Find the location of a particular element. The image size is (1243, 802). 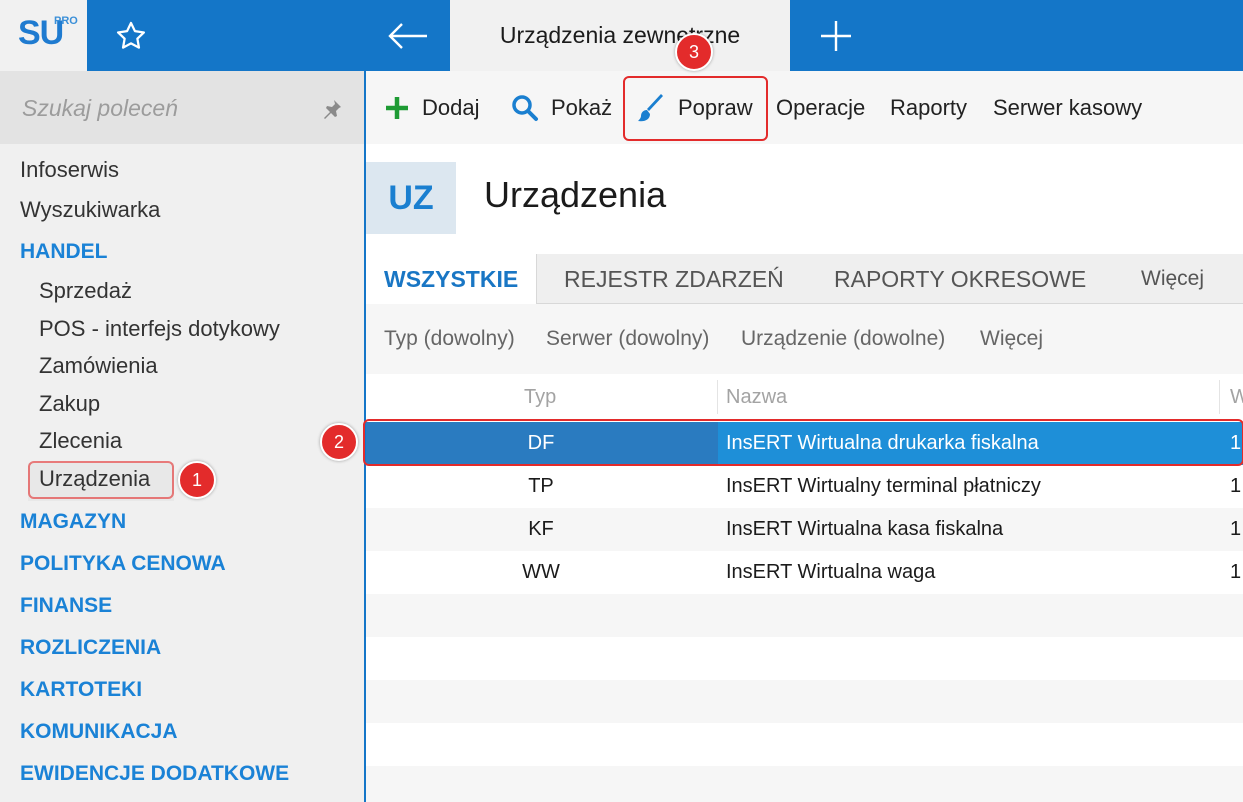

tab-raporty-okresowe: RAPORTY OKRESOWE is located at coordinates (960, 279).